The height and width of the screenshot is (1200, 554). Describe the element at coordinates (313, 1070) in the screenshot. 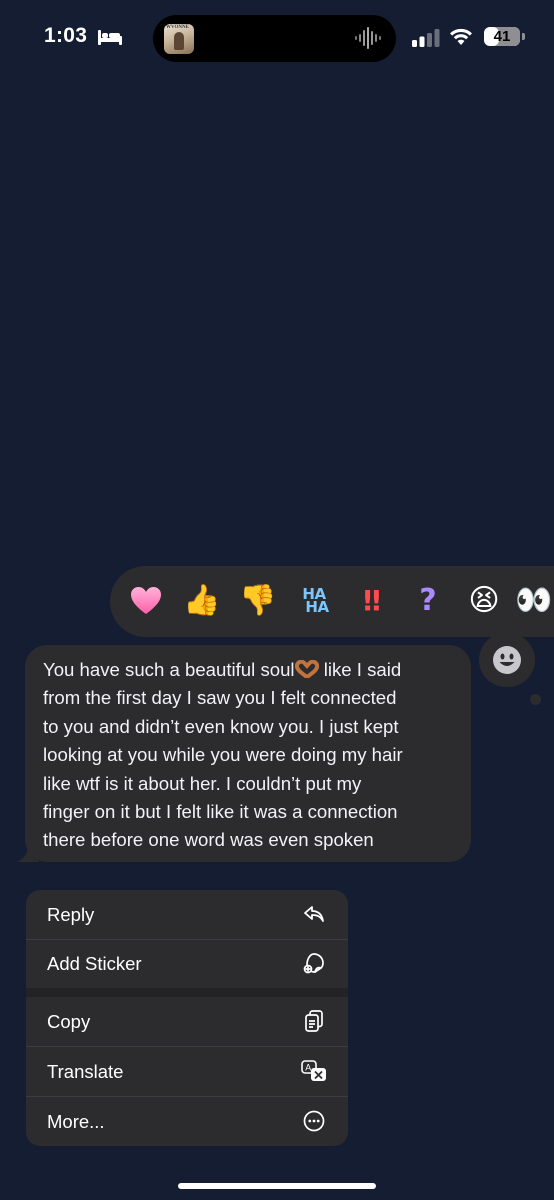

I see `translate-icon: A` at that location.